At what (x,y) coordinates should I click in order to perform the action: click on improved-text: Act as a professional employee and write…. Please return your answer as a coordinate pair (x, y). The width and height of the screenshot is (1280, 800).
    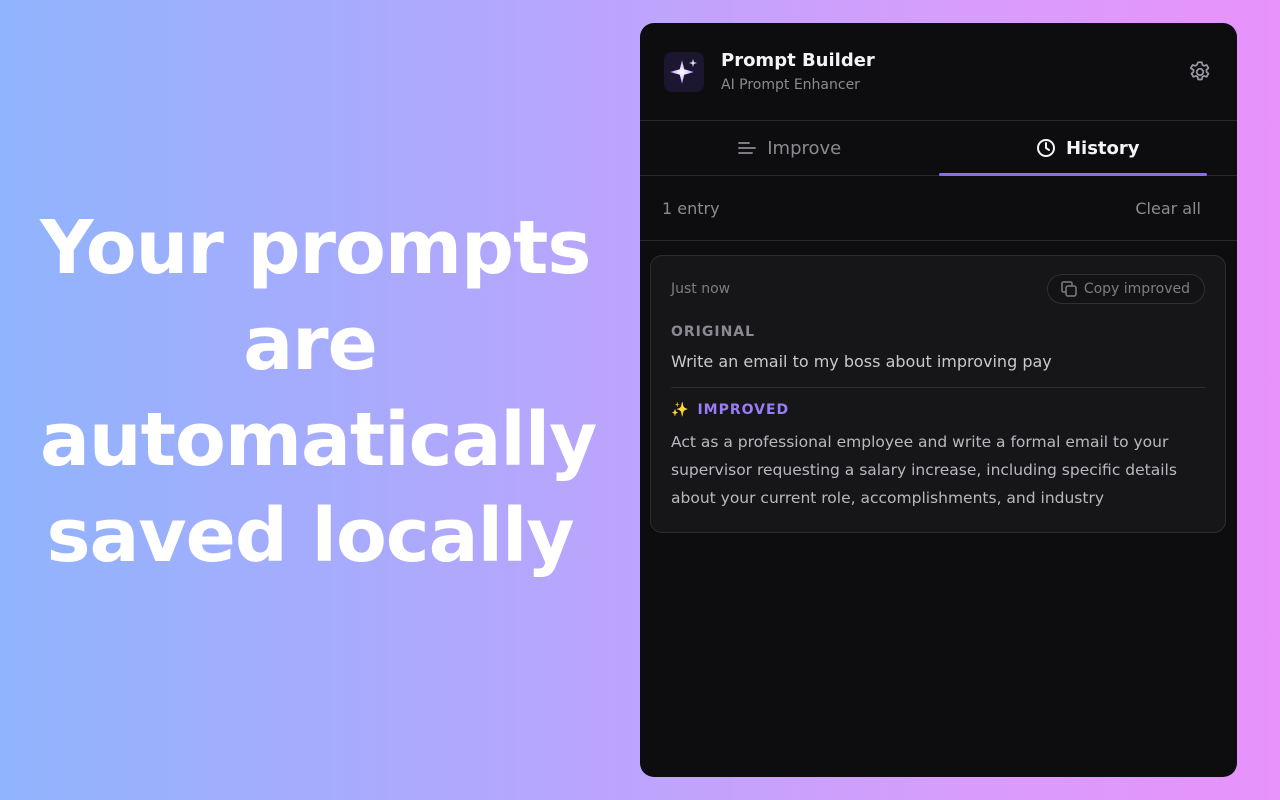
    Looking at the image, I should click on (924, 470).